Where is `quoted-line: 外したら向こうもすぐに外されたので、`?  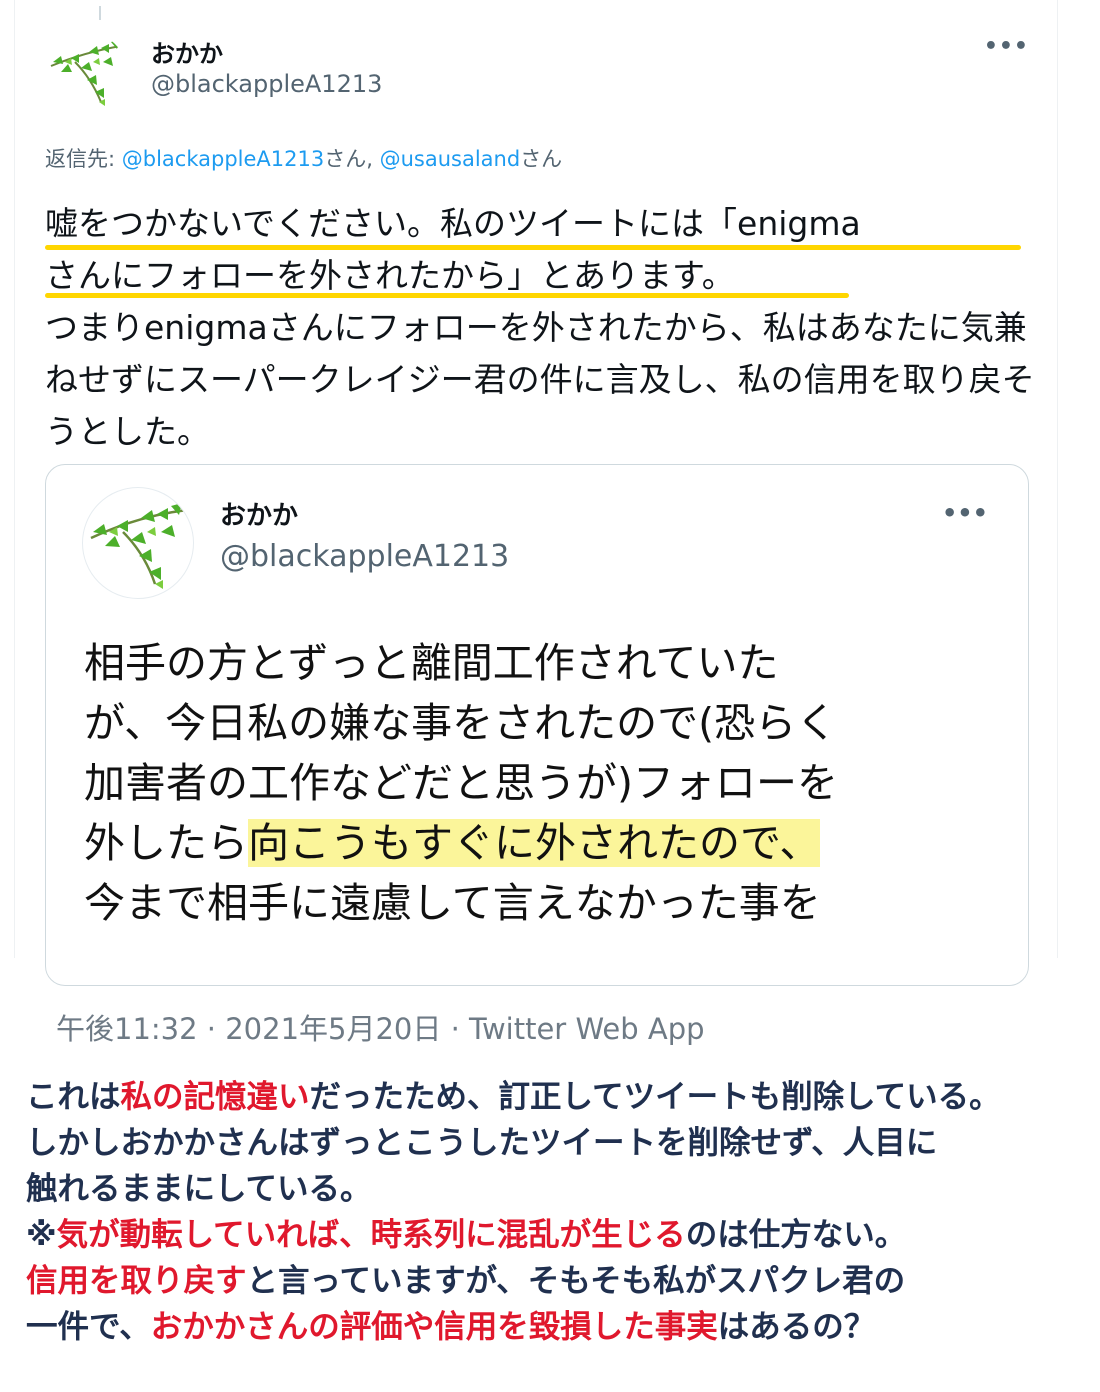
quoted-line: 外したら向こうもすぐに外されたので、 is located at coordinates (549, 843).